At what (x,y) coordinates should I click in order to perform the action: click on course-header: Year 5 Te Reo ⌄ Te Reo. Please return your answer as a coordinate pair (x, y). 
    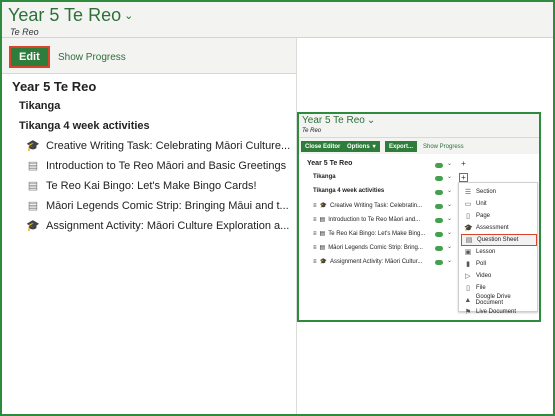
    Looking at the image, I should click on (277, 20).